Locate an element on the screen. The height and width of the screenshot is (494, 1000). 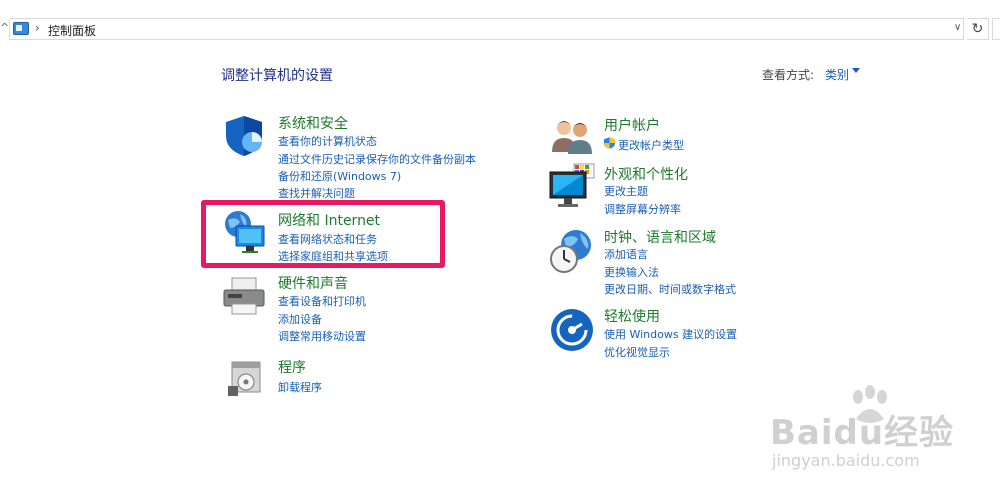
shield-icon is located at coordinates (246, 136).